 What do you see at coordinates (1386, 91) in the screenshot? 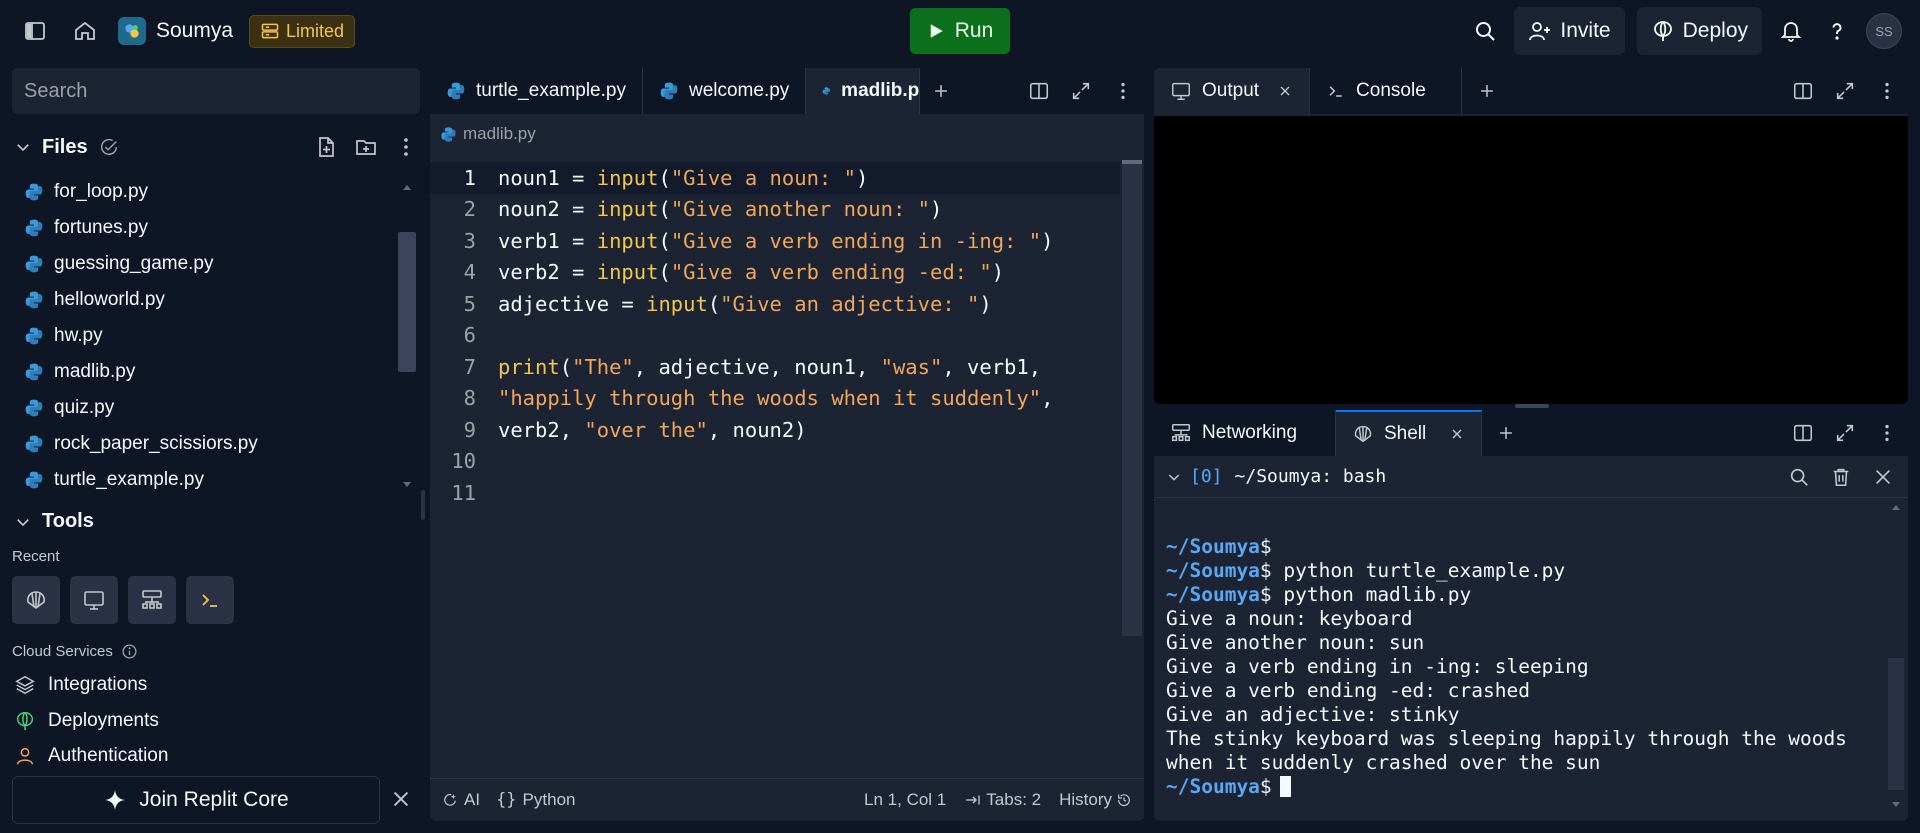
I see `tab-console: Console` at bounding box center [1386, 91].